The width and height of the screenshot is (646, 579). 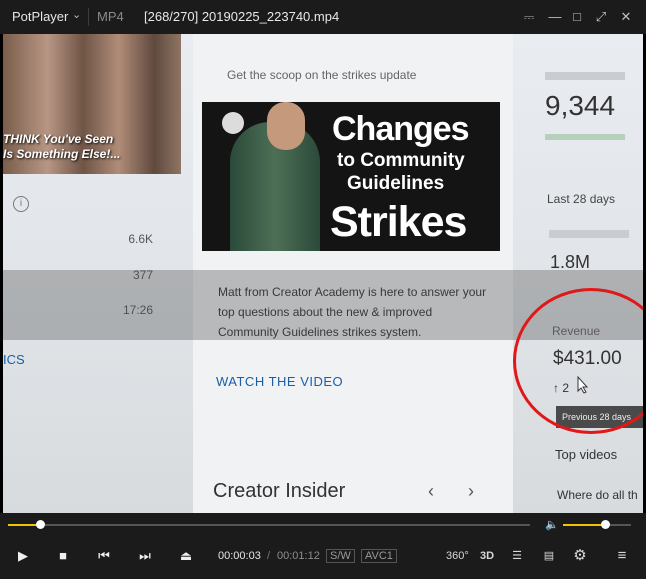 What do you see at coordinates (586, 454) in the screenshot?
I see `top-videos-label: Top videos` at bounding box center [586, 454].